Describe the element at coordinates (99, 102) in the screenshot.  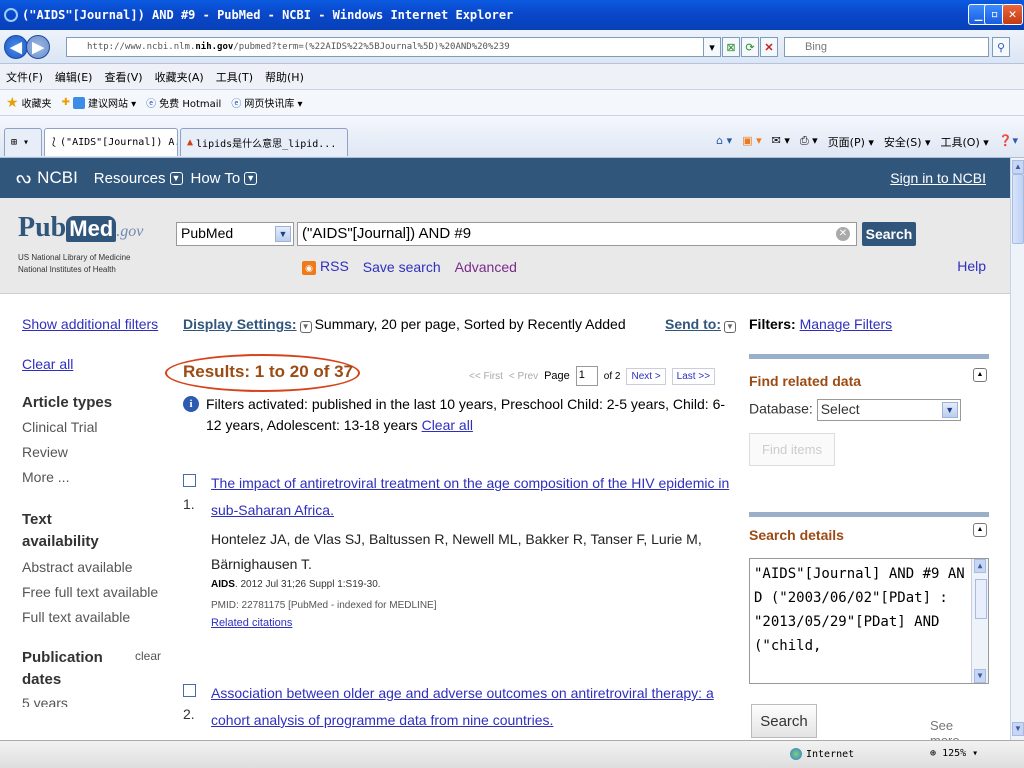
I see `fav-suggested-sites: ✚ 建议网站 ▾` at that location.